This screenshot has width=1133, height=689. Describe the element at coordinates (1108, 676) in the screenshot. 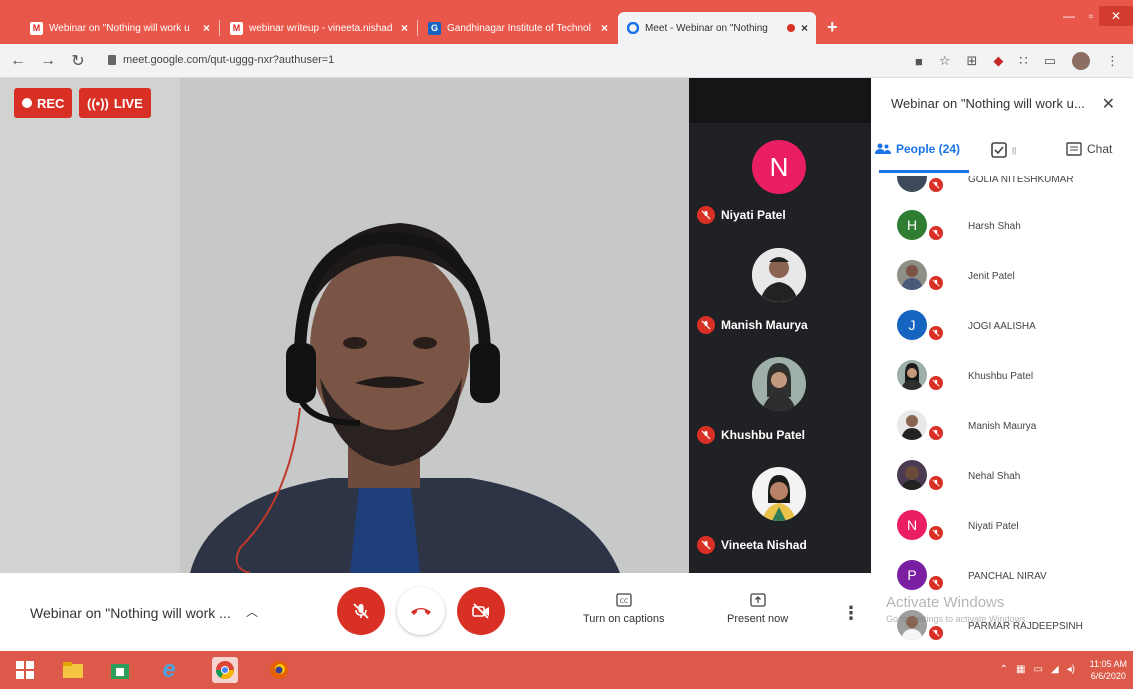

I see `clock-date: 6/6/2020` at that location.